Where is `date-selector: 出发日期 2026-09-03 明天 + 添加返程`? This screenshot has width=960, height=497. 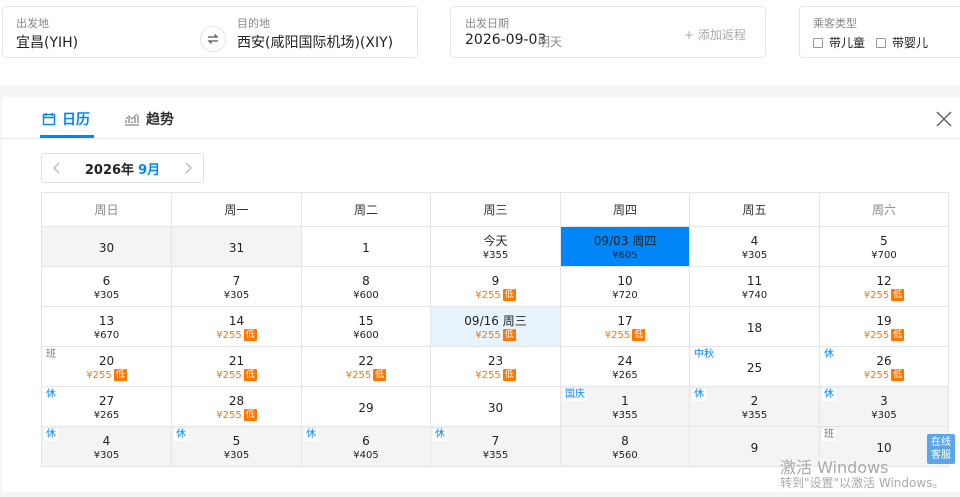 date-selector: 出发日期 2026-09-03 明天 + 添加返程 is located at coordinates (608, 32).